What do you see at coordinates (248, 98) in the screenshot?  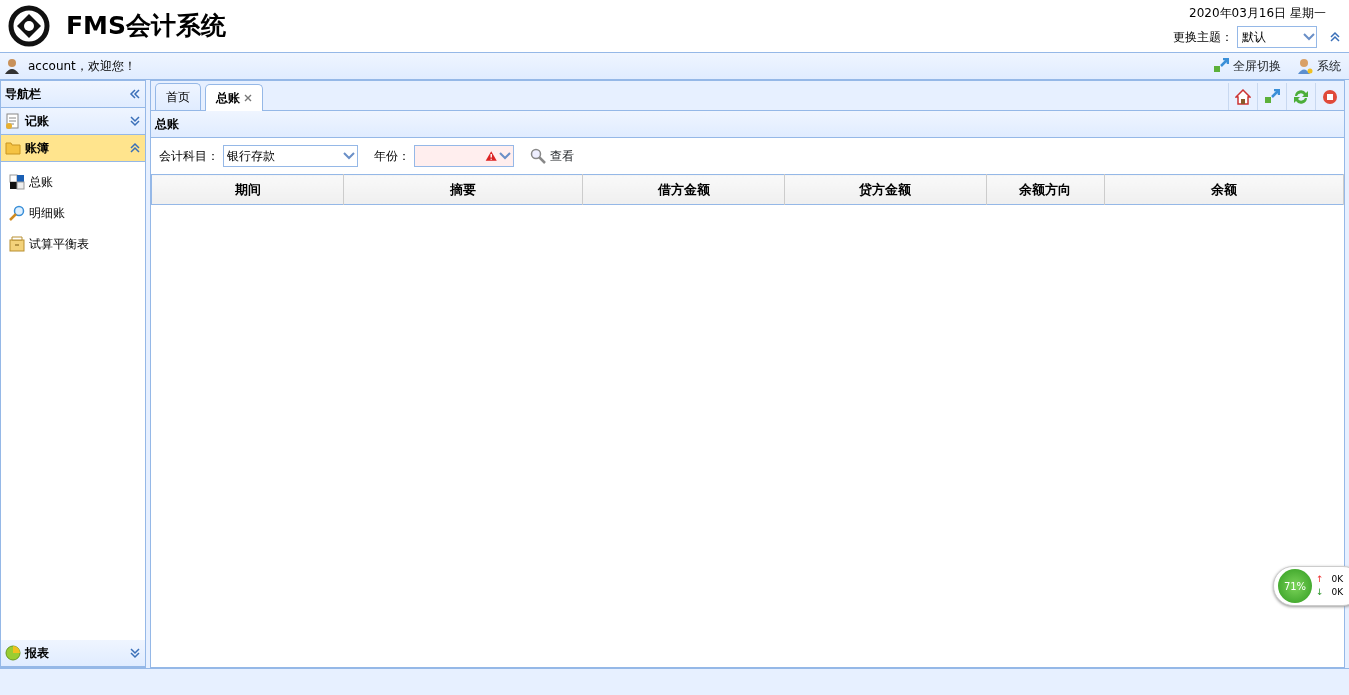 I see `close-icon` at bounding box center [248, 98].